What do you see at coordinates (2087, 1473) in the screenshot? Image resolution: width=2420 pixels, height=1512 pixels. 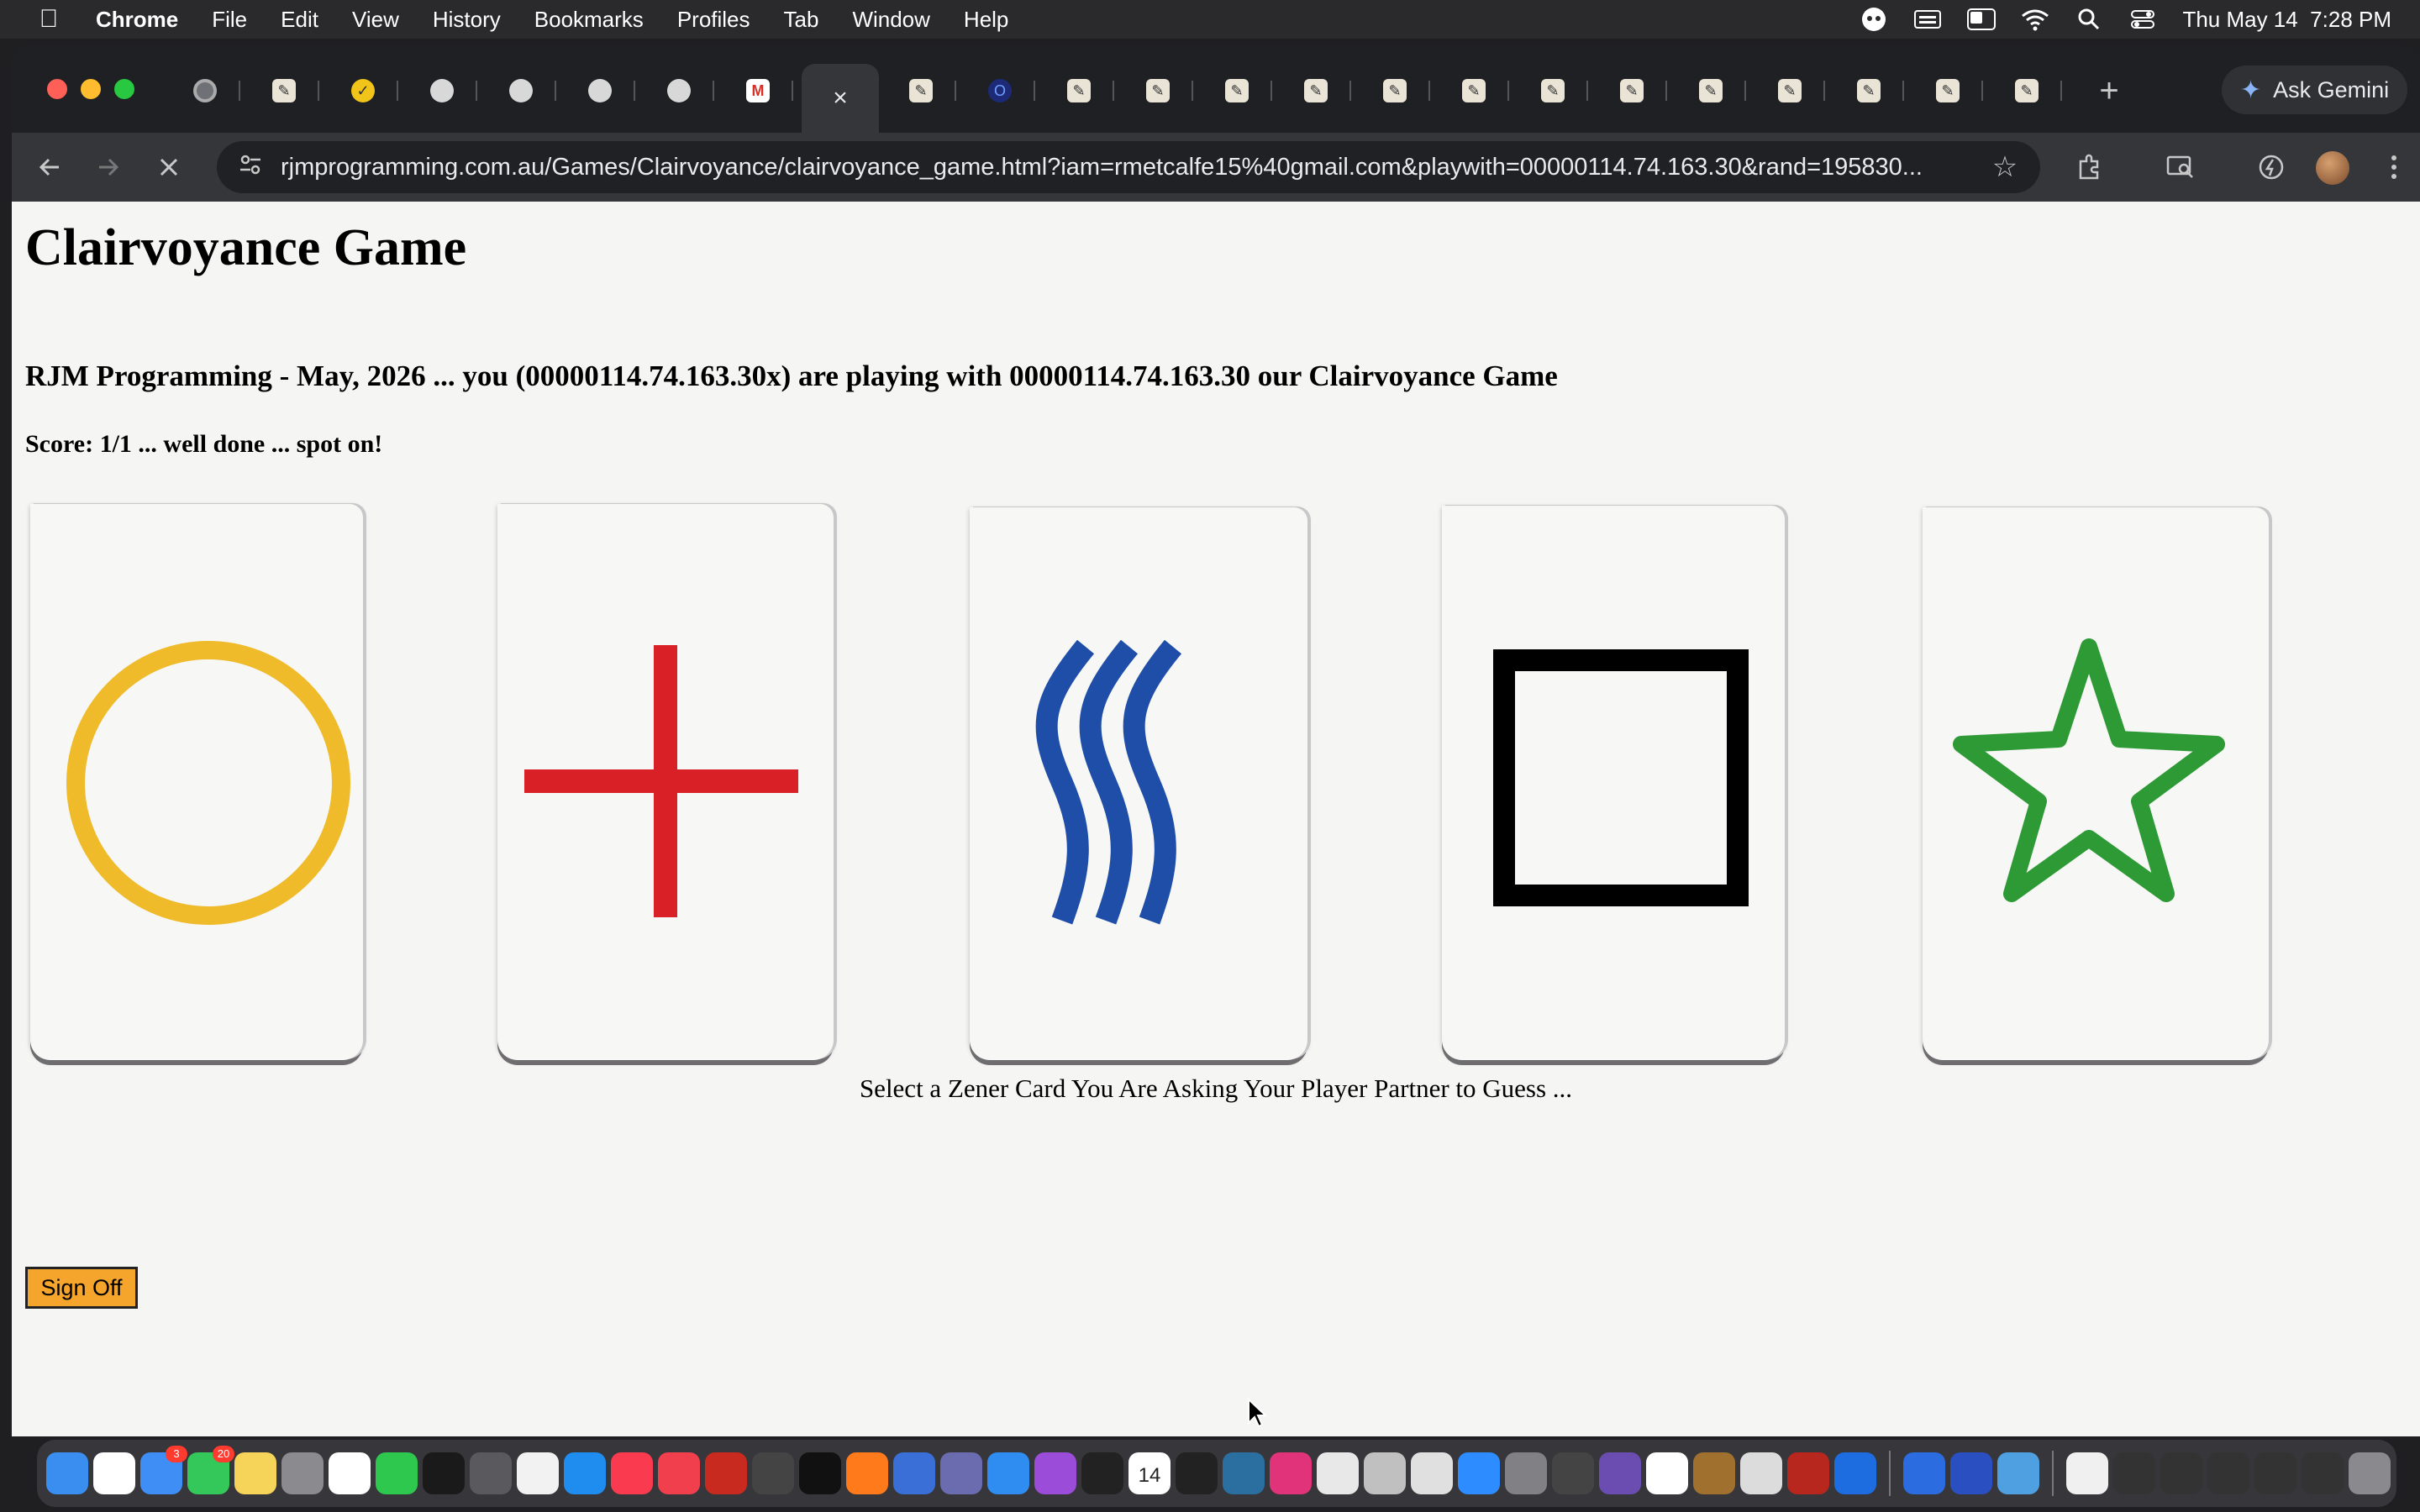 I see `document-icon` at bounding box center [2087, 1473].